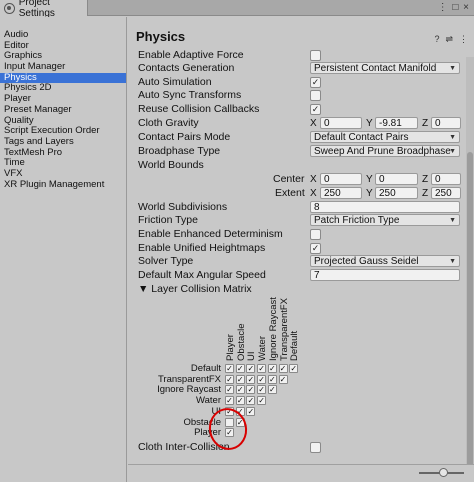 The width and height of the screenshot is (474, 482). I want to click on checkbox-cloth-inter-collision, so click(315, 447).